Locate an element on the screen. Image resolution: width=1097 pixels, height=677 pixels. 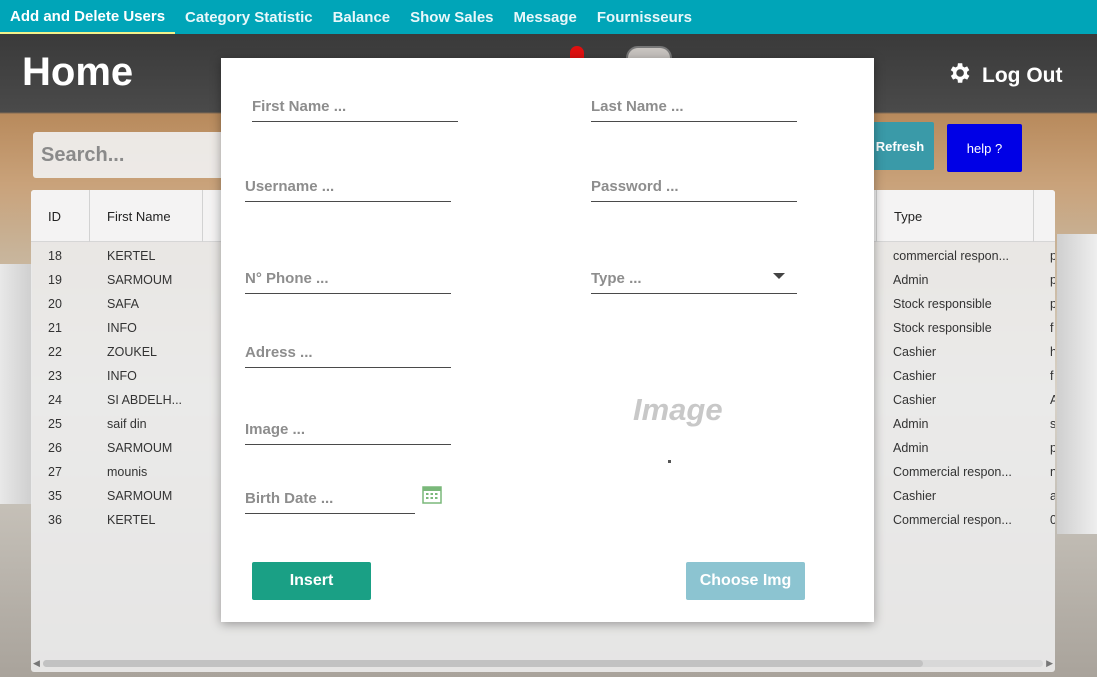
image-preview: Image is located at coordinates (678, 409).